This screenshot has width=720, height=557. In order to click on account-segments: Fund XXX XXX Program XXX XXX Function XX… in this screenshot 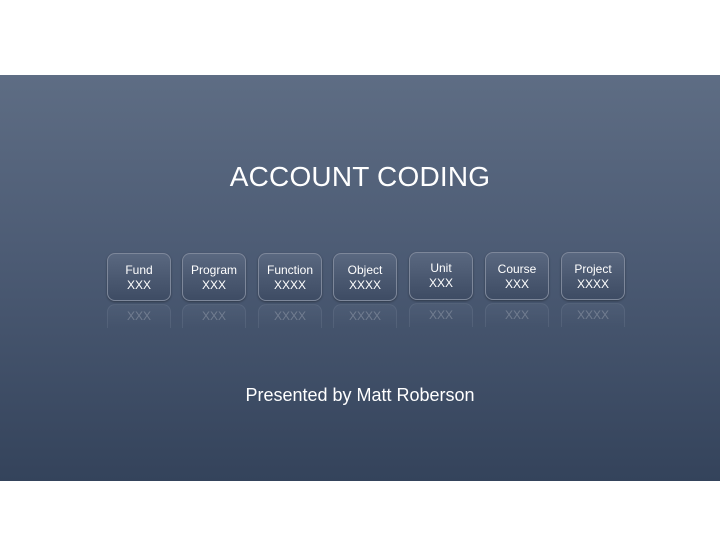, I will do `click(368, 292)`.